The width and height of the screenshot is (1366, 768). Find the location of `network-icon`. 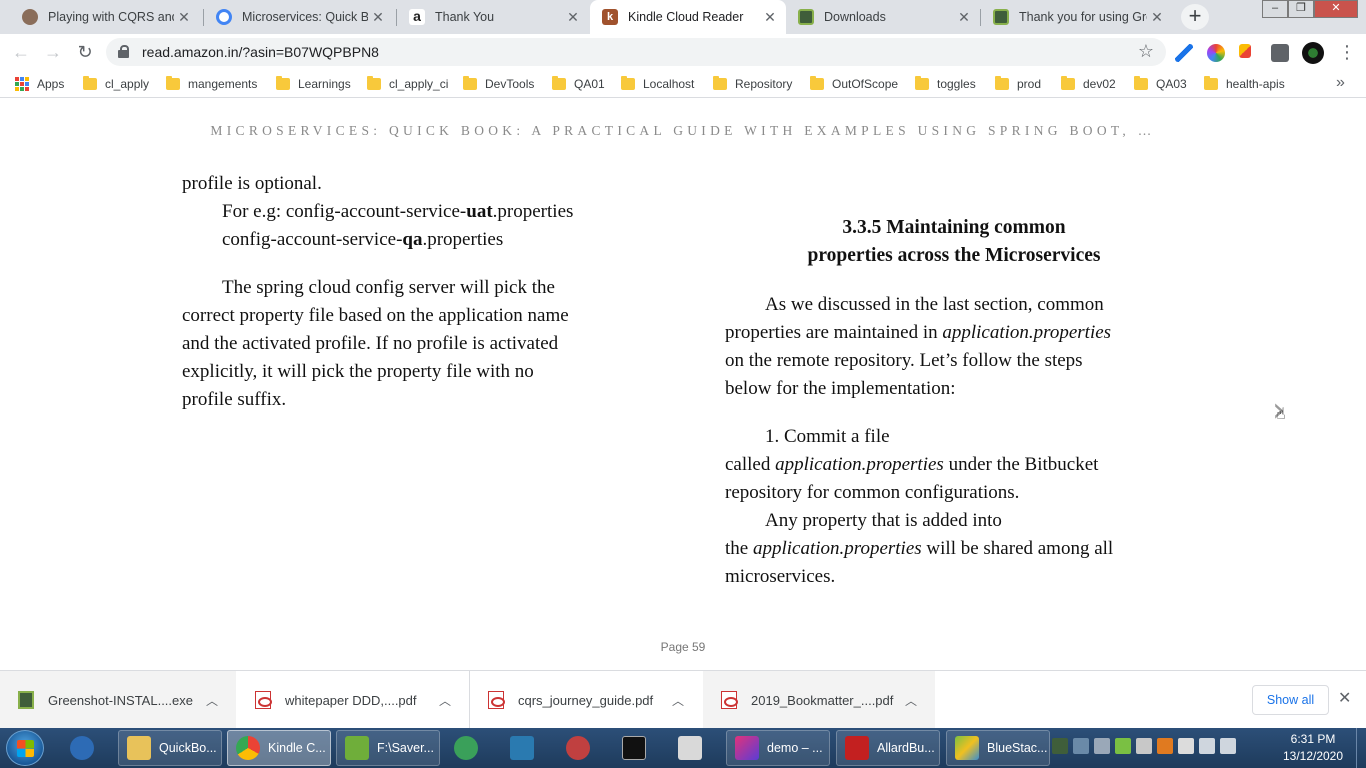

network-icon is located at coordinates (1207, 746).